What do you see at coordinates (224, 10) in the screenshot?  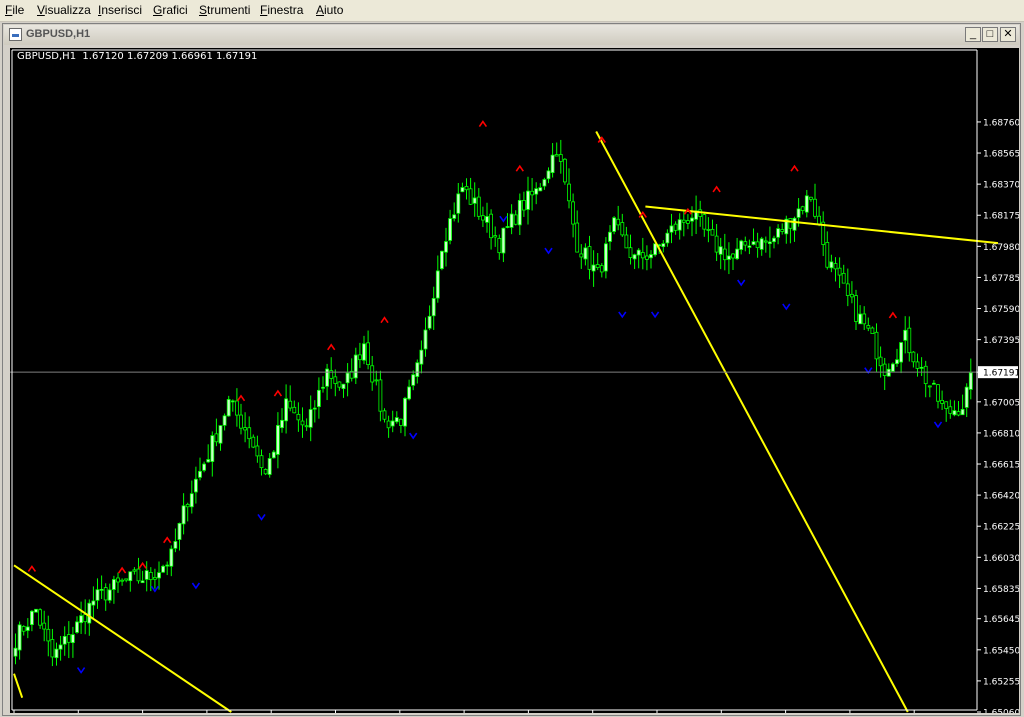 I see `menu-strumenti: Strumenti` at bounding box center [224, 10].